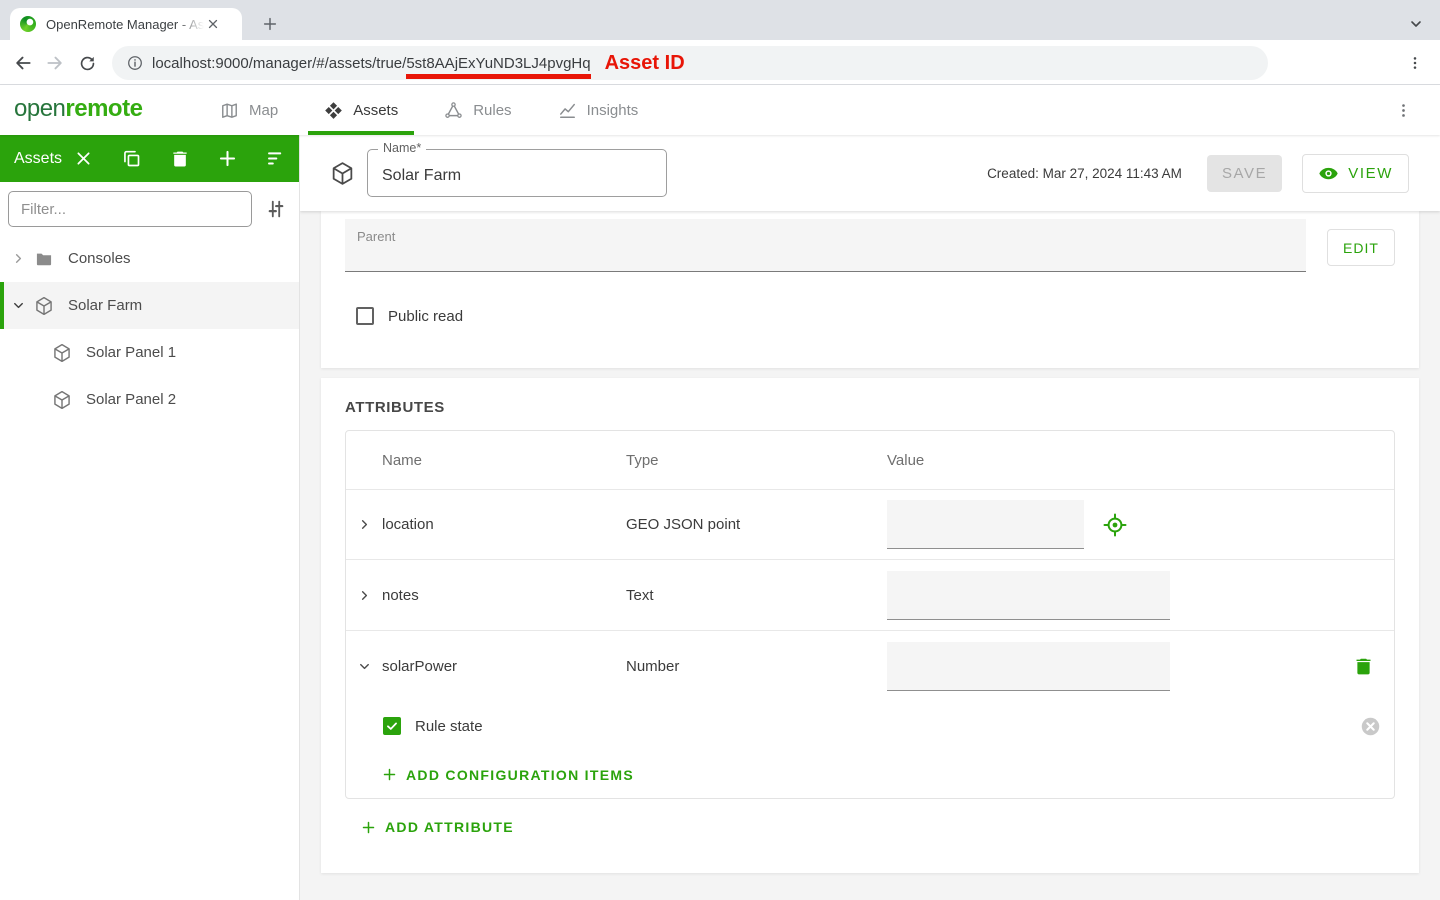 The image size is (1440, 900). I want to click on tree-item-solar-panel-1: Solar Panel 1, so click(149, 352).